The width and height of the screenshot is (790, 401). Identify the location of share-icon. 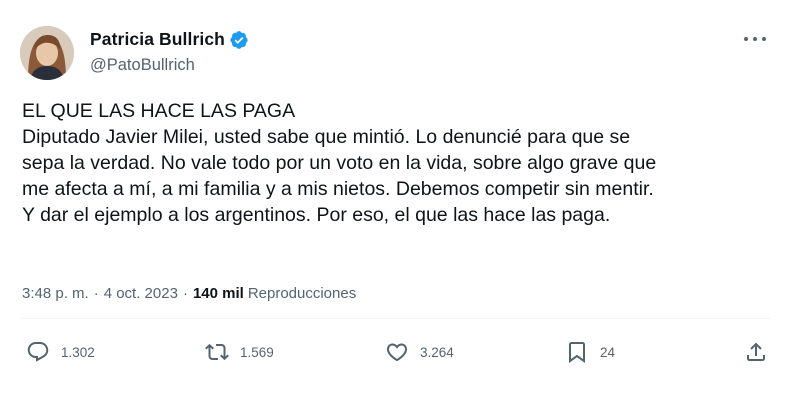
(756, 351).